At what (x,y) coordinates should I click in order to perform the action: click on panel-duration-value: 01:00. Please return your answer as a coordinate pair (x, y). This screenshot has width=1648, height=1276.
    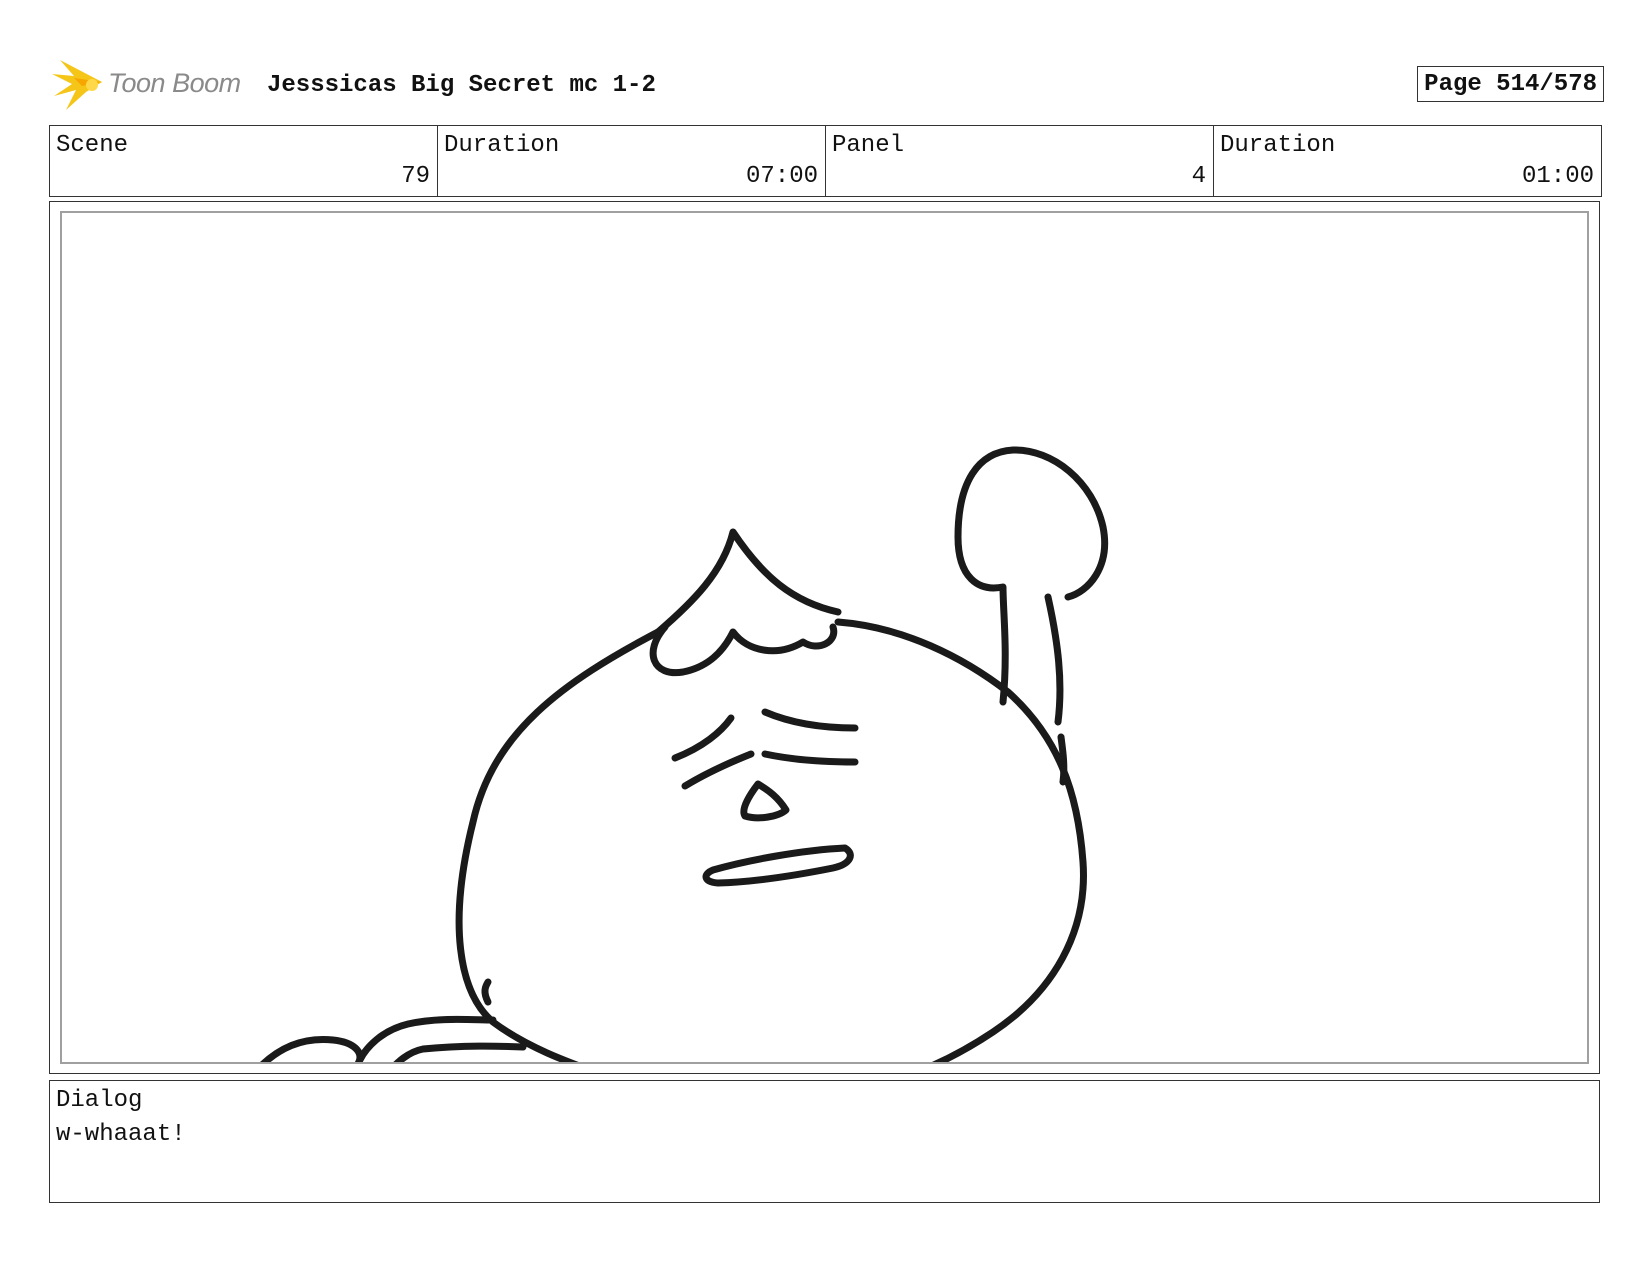
    Looking at the image, I should click on (1557, 176).